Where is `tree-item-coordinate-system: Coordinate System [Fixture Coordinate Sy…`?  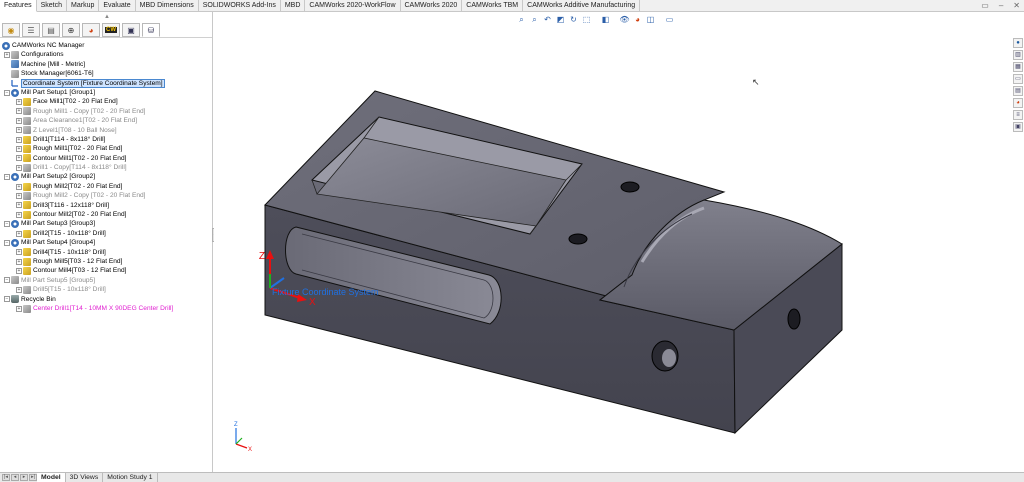 tree-item-coordinate-system: Coordinate System [Fixture Coordinate Sy… is located at coordinates (106, 83).